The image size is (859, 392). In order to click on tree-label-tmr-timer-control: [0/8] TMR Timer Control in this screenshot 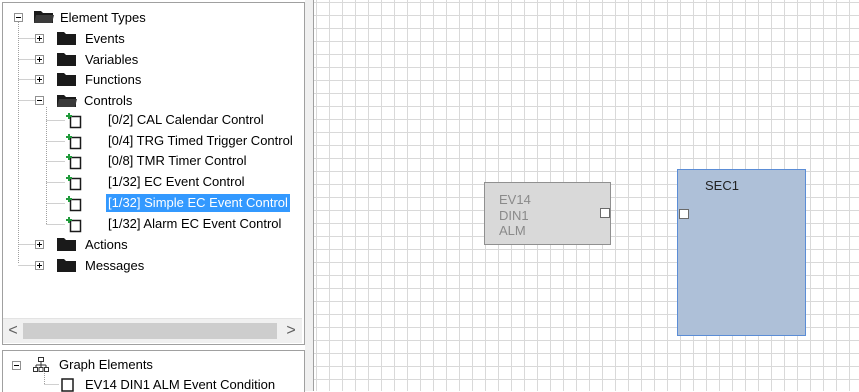, I will do `click(177, 161)`.